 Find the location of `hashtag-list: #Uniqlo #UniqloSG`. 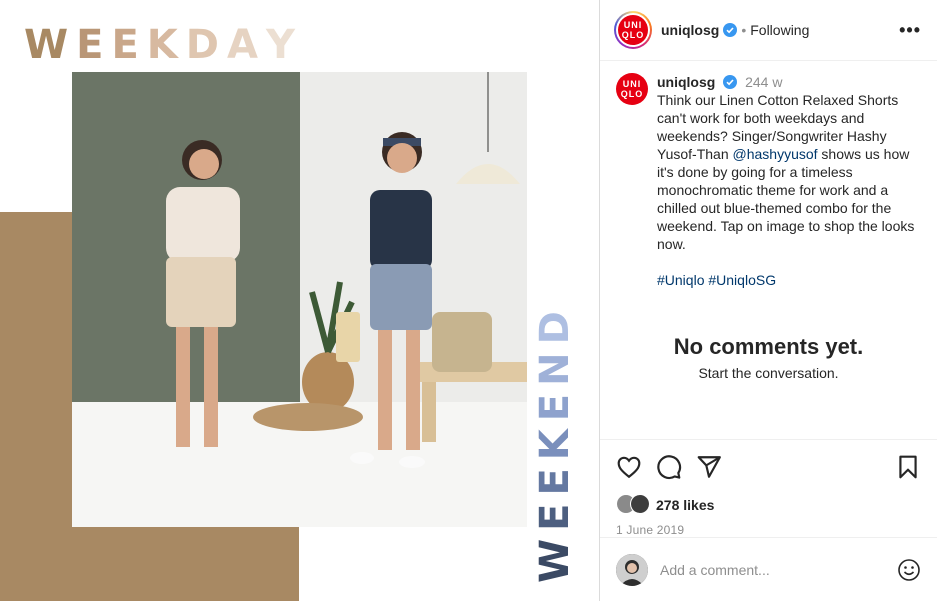

hashtag-list: #Uniqlo #UniqloSG is located at coordinates (788, 280).